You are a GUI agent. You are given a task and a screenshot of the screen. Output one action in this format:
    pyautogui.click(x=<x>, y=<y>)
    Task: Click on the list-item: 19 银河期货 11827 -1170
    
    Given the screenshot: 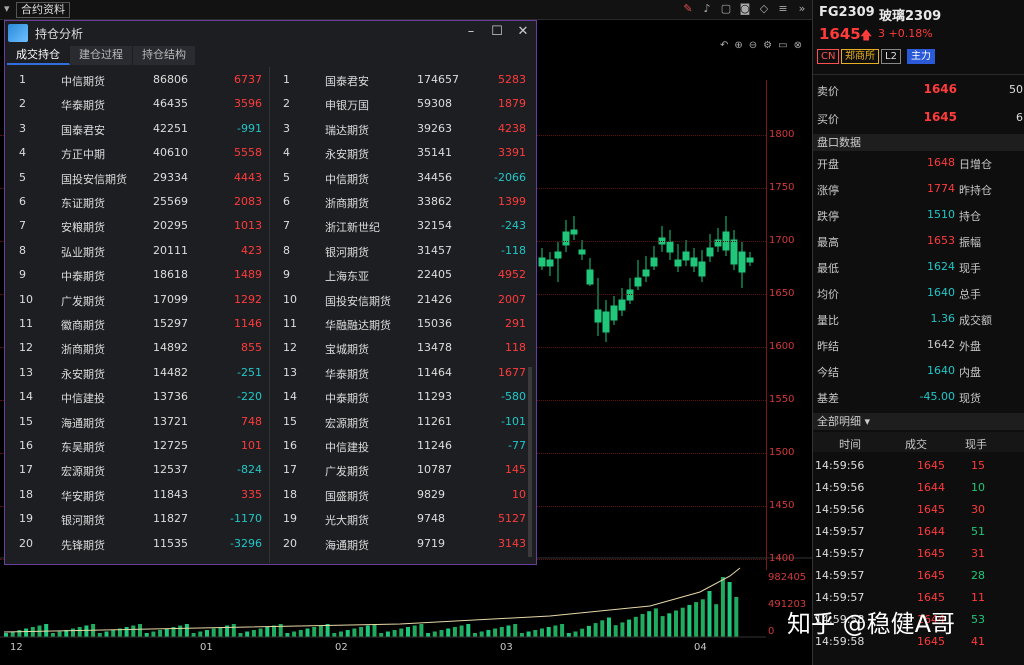 What is the action you would take?
    pyautogui.click(x=138, y=518)
    